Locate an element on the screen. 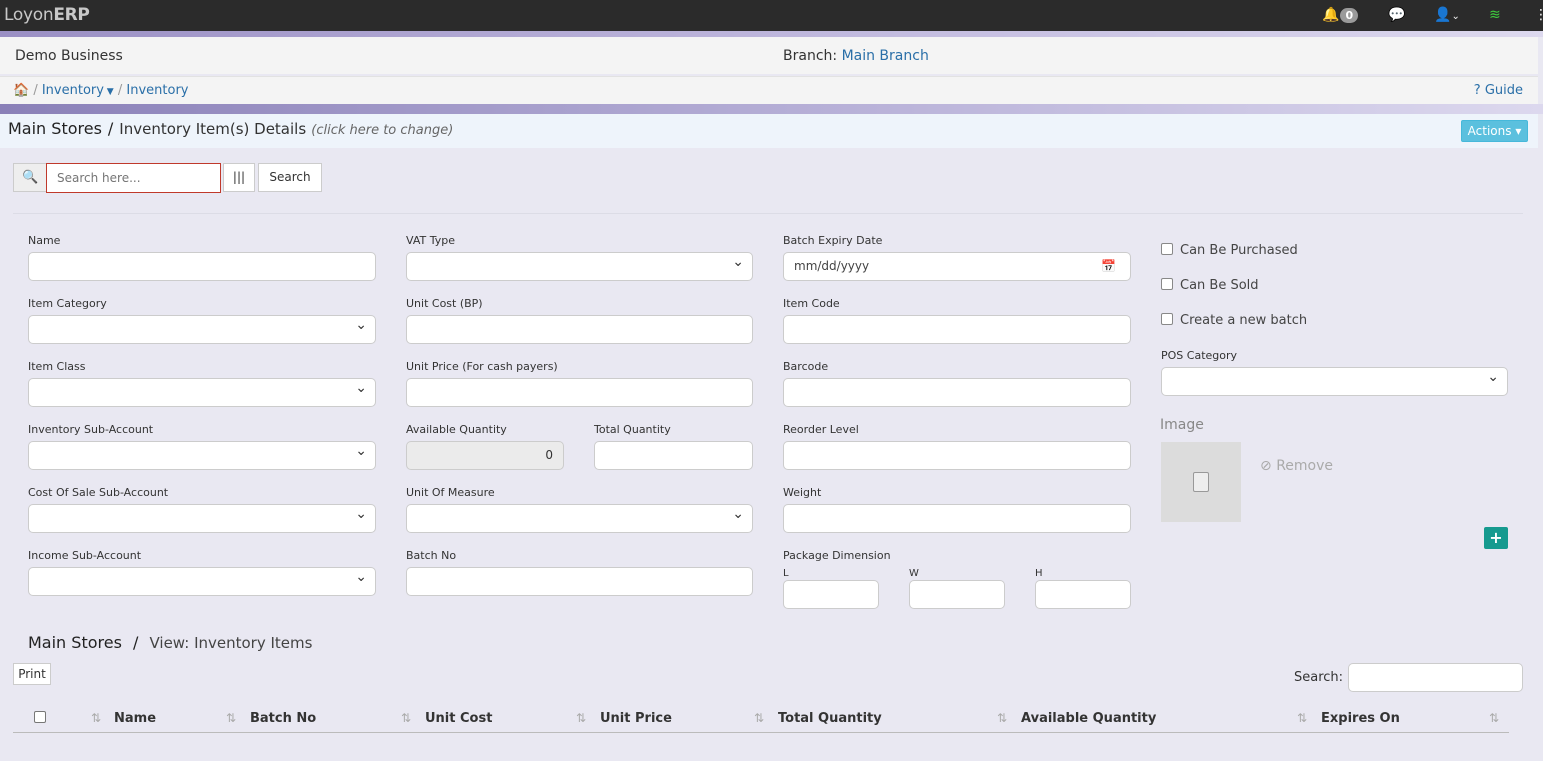  calendar-icon: 📅 is located at coordinates (1108, 266).